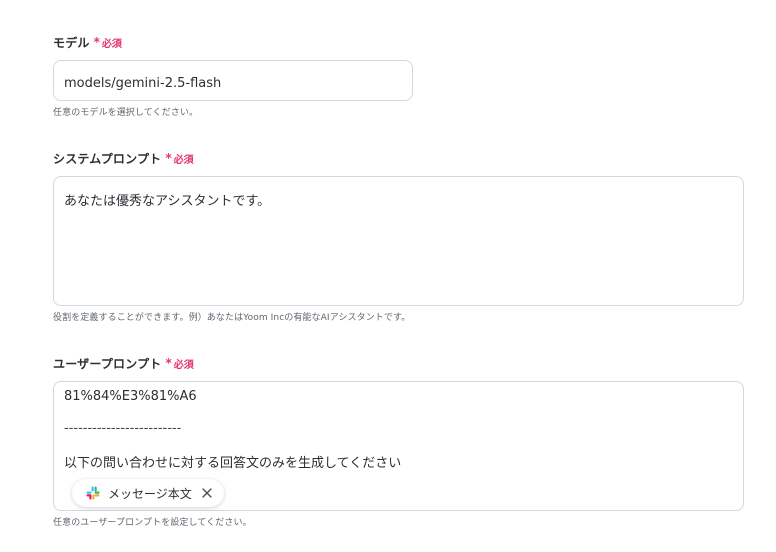  I want to click on system-prompt-label-row: システムプロンプト * 必須, so click(123, 158).